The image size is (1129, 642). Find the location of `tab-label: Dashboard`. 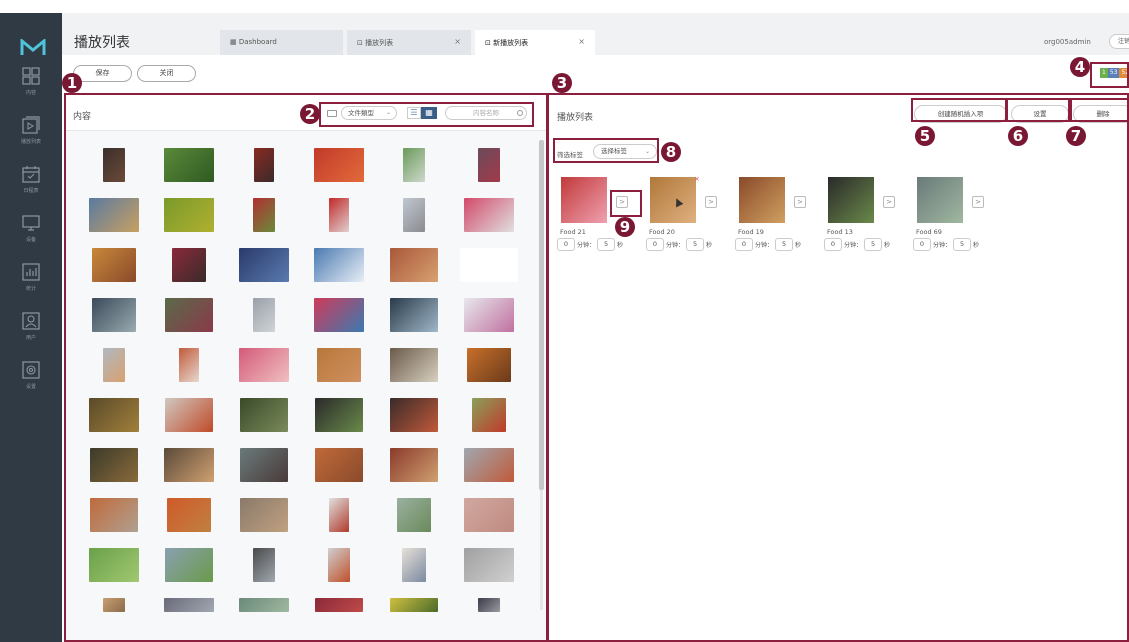

tab-label: Dashboard is located at coordinates (257, 42).